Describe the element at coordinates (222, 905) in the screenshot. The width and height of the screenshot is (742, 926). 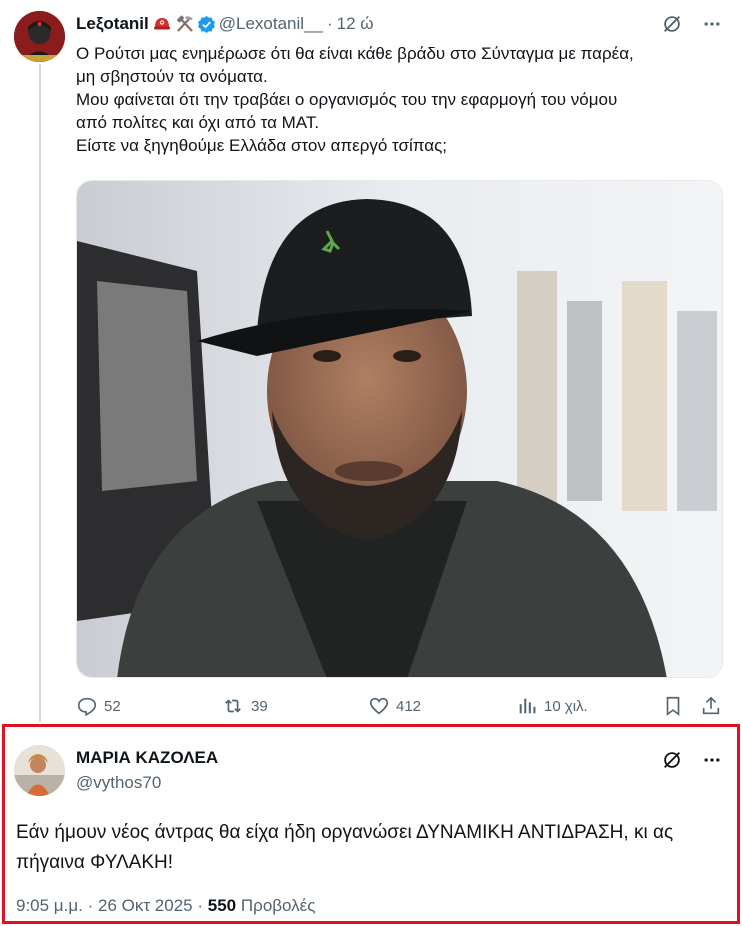
I see `reply-views-count: 550` at that location.